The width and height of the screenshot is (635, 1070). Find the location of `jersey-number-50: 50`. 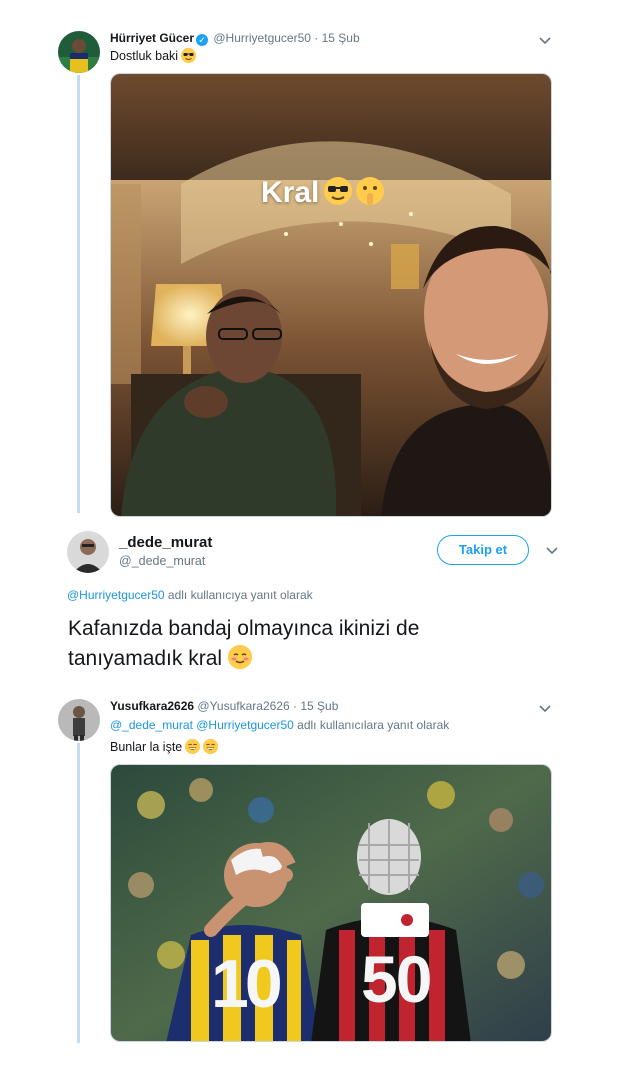

jersey-number-50: 50 is located at coordinates (396, 979).